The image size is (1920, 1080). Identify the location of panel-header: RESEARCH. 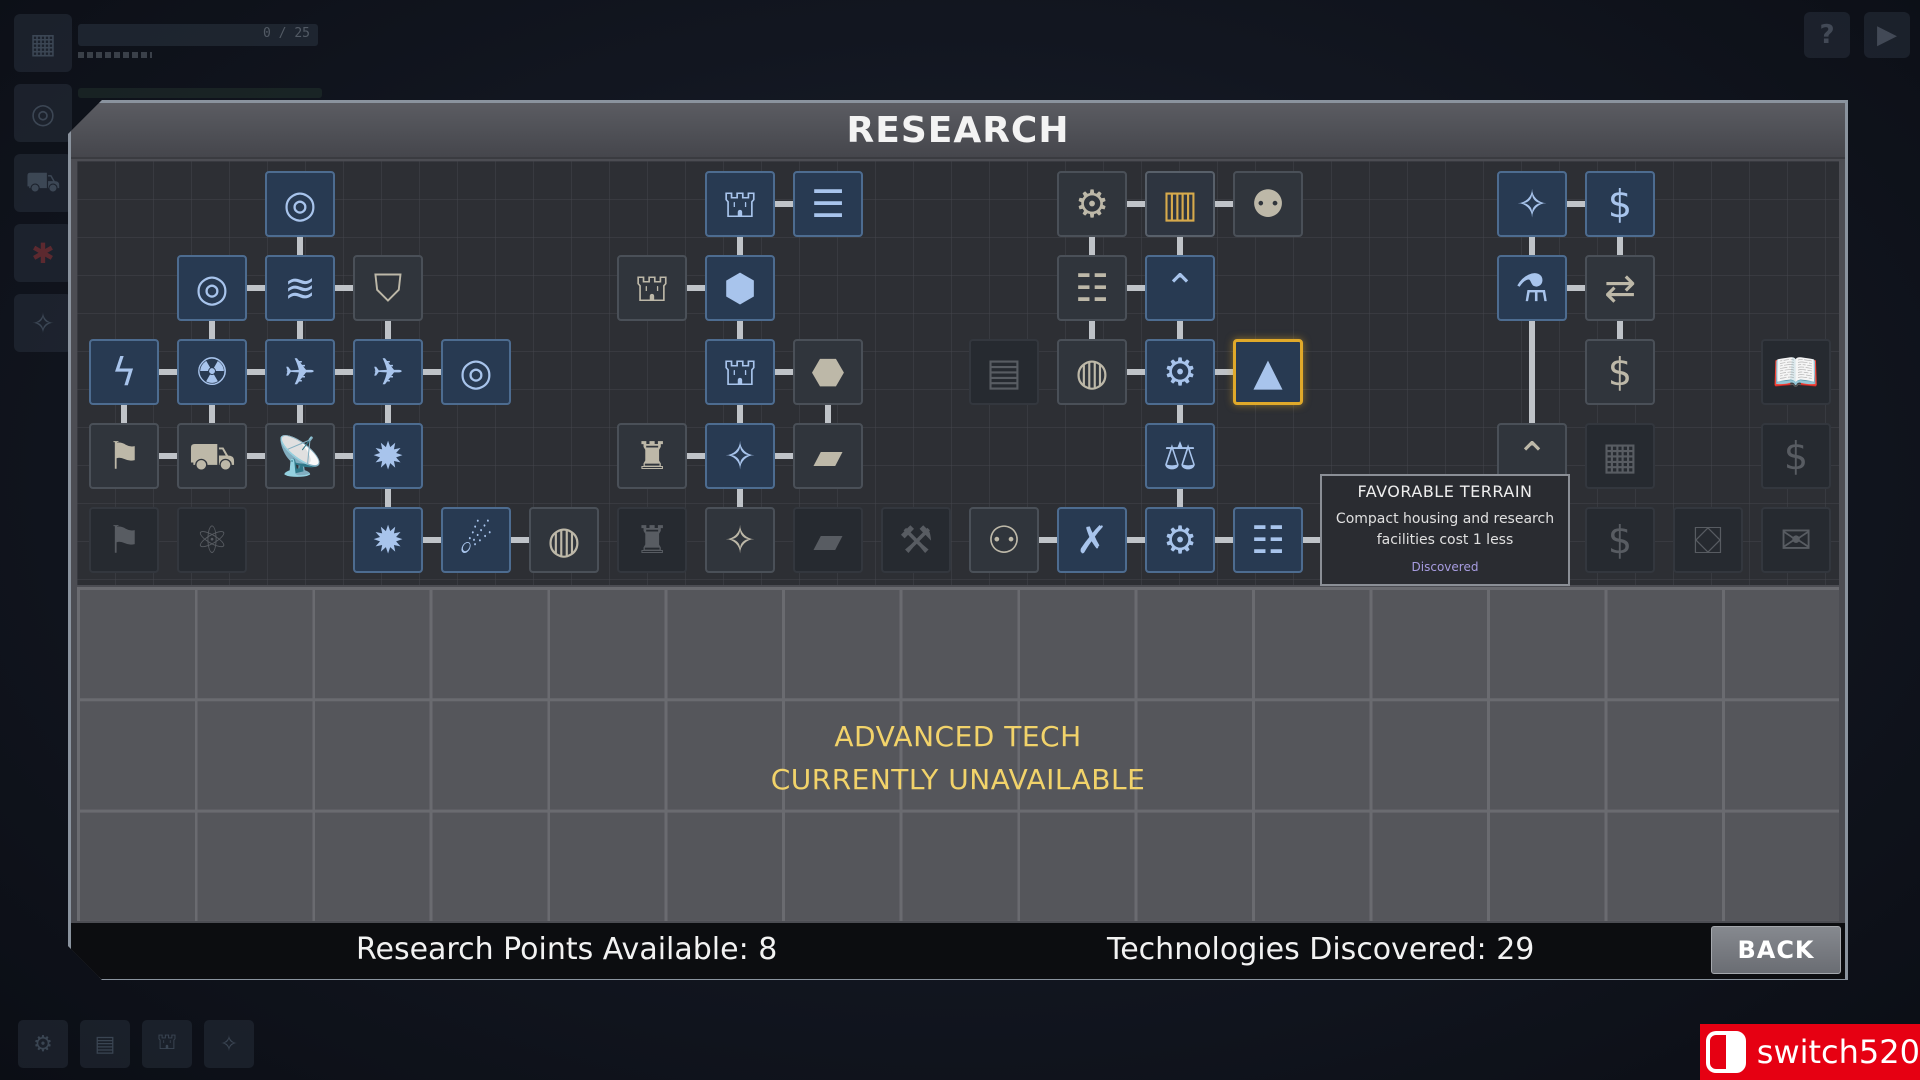
(958, 131).